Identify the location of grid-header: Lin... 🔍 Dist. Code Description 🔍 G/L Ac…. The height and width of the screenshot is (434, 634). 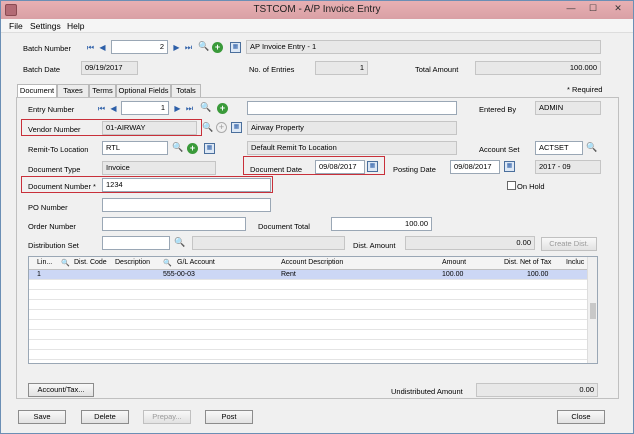
(313, 263).